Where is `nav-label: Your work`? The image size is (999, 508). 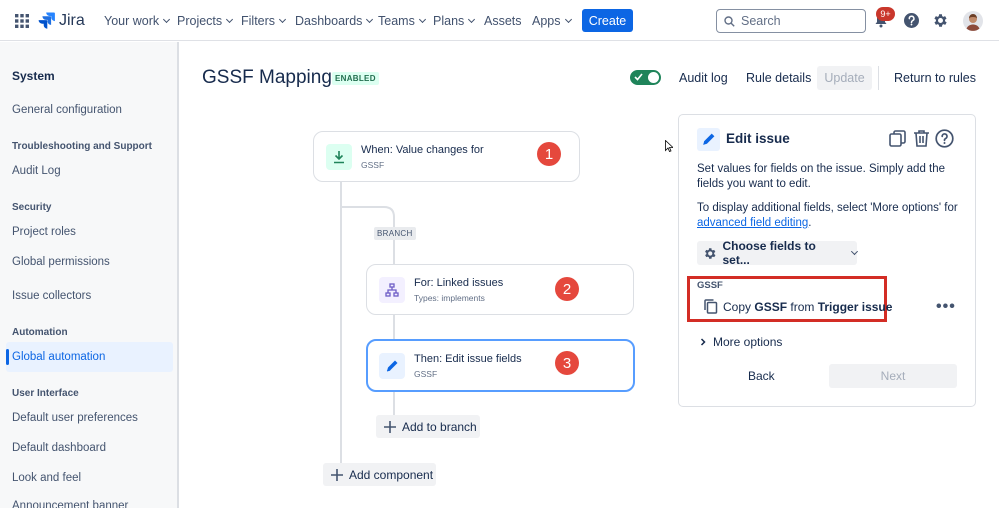
nav-label: Your work is located at coordinates (132, 20).